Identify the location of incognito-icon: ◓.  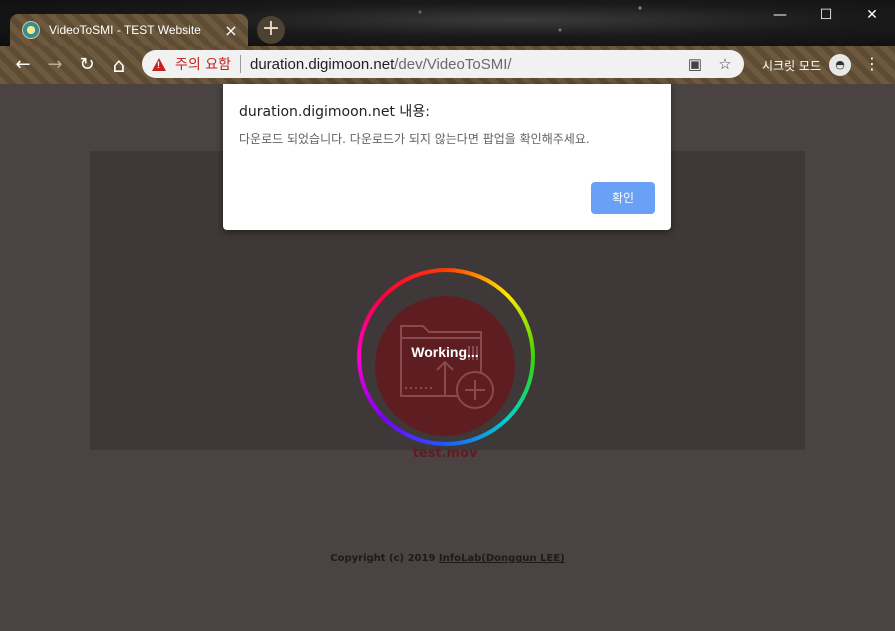
(840, 65).